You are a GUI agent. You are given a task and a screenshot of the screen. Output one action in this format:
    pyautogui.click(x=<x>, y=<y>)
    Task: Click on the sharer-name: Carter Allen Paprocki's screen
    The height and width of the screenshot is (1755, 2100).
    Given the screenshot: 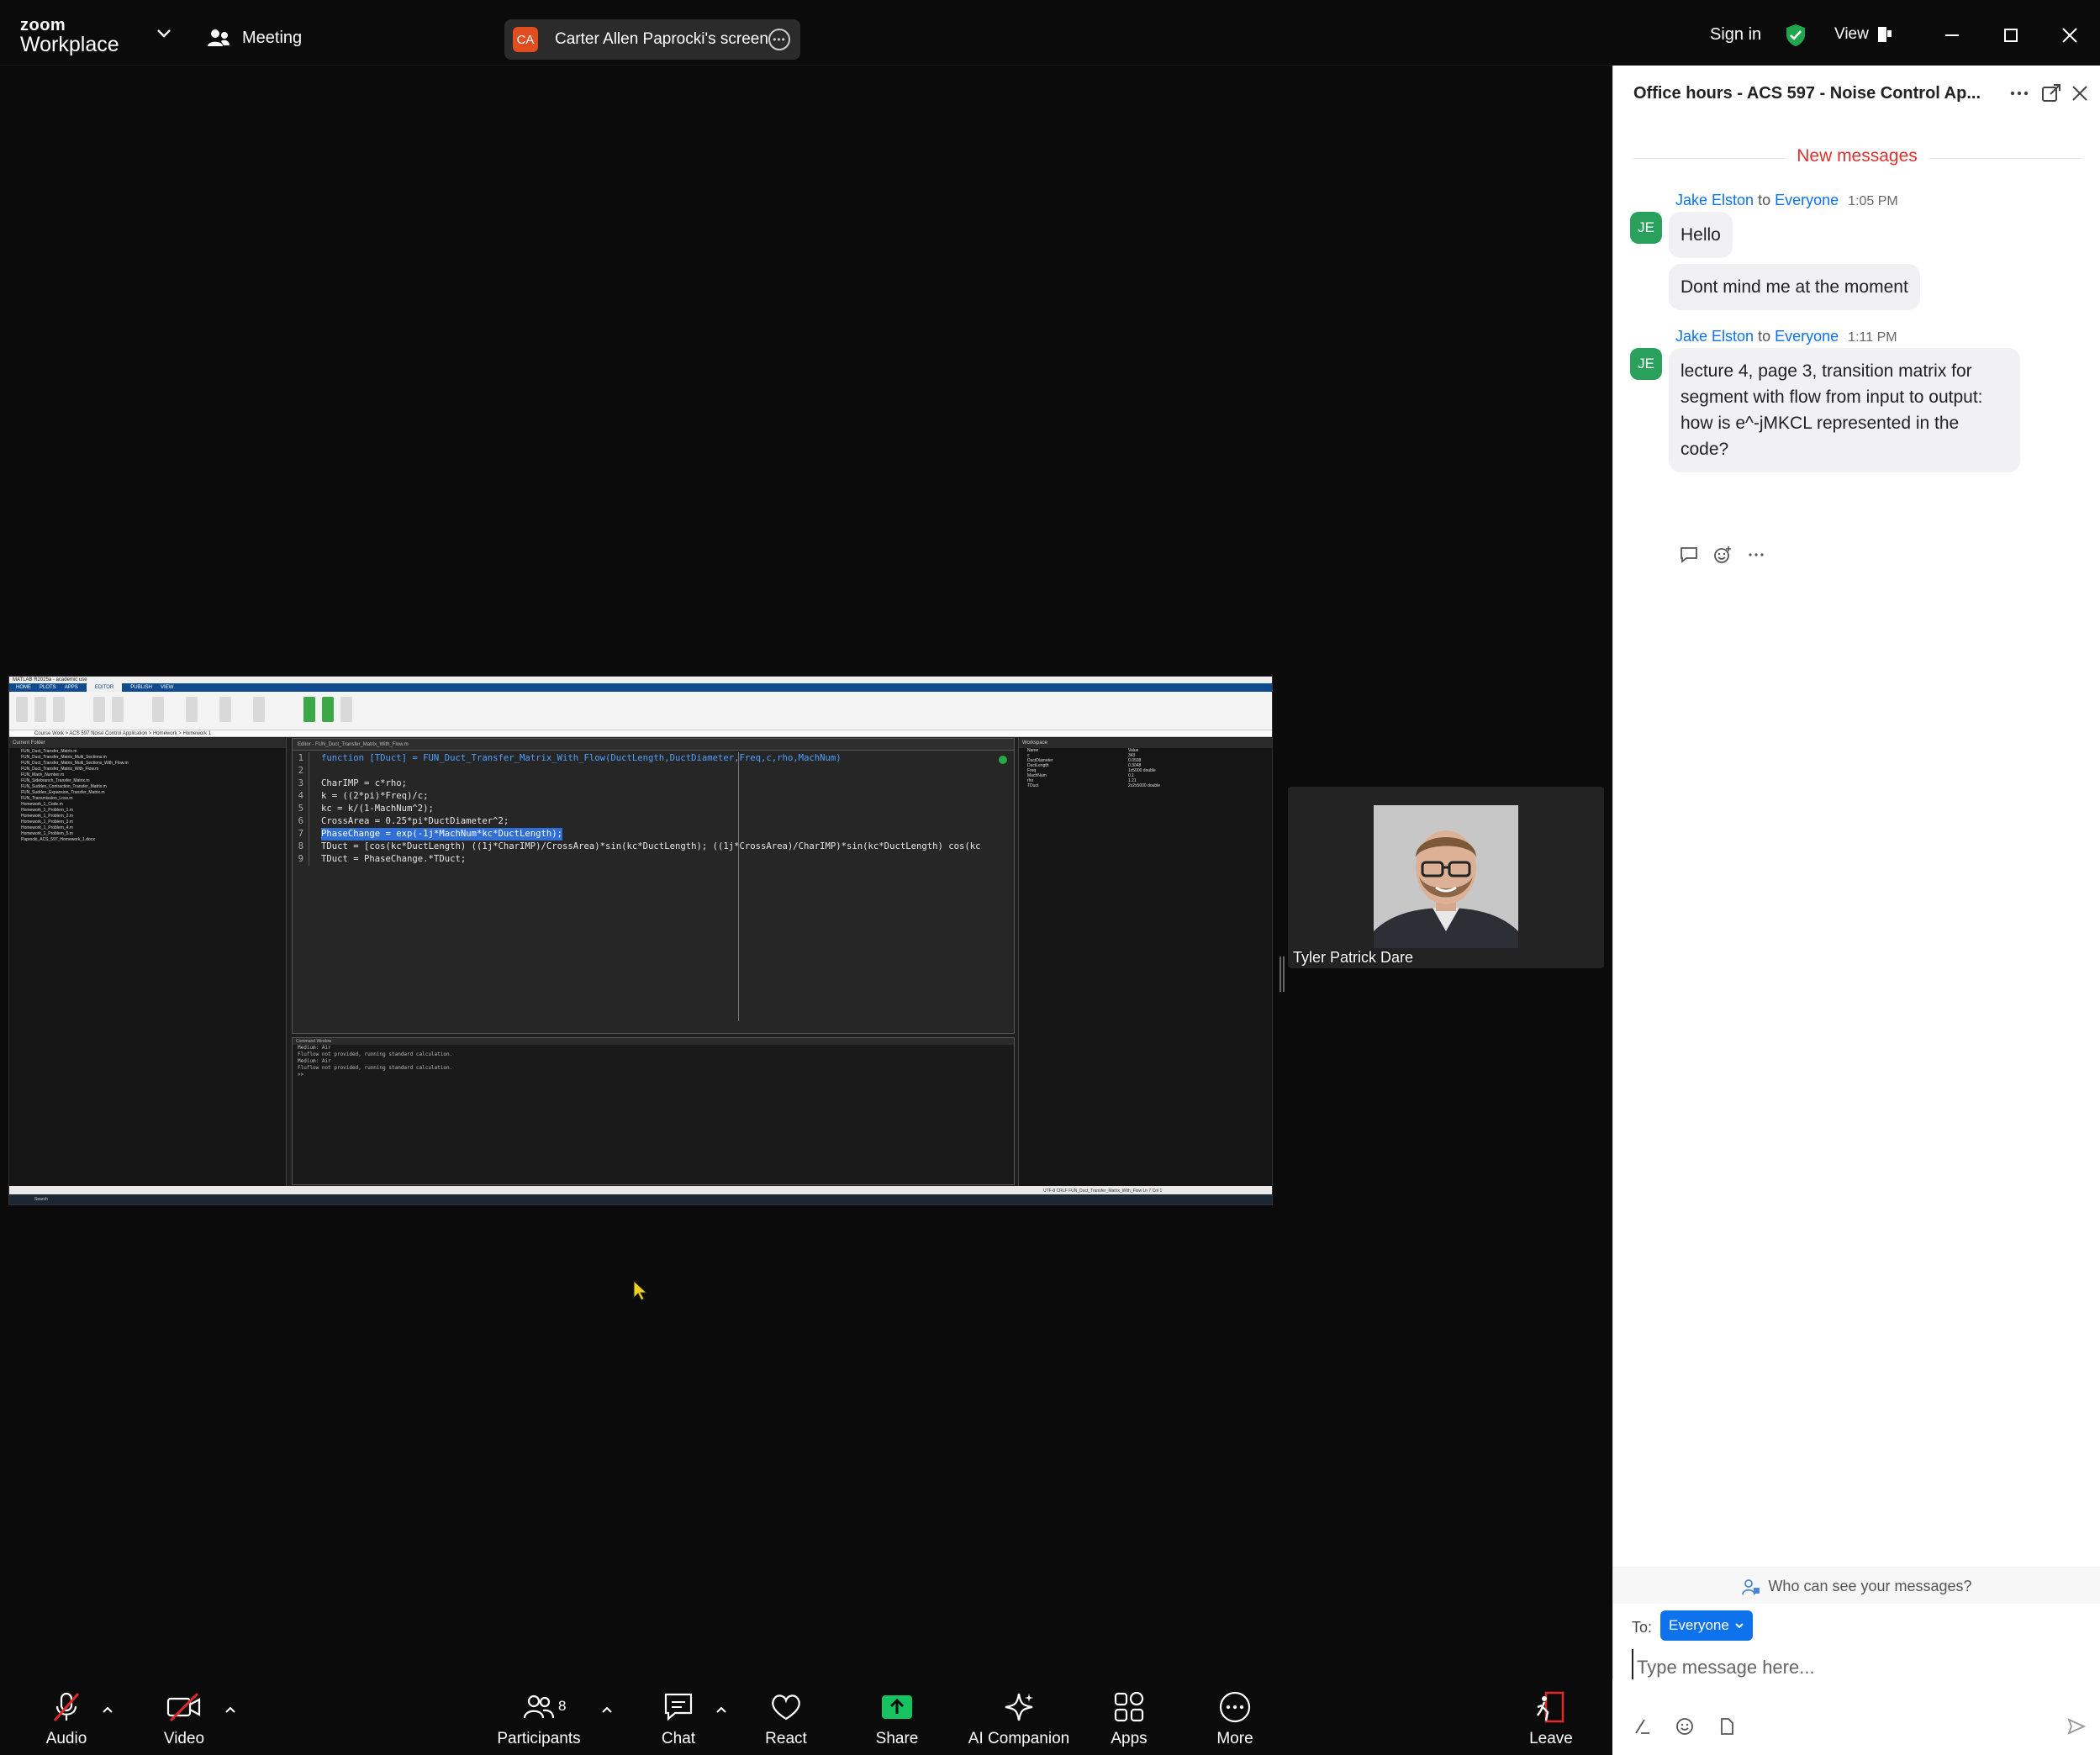 What is the action you would take?
    pyautogui.click(x=661, y=39)
    